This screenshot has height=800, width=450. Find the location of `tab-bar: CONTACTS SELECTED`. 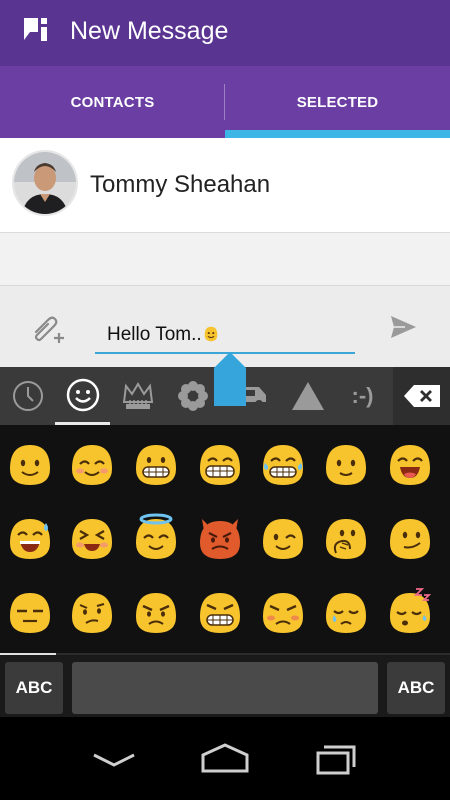

tab-bar: CONTACTS SELECTED is located at coordinates (225, 102).